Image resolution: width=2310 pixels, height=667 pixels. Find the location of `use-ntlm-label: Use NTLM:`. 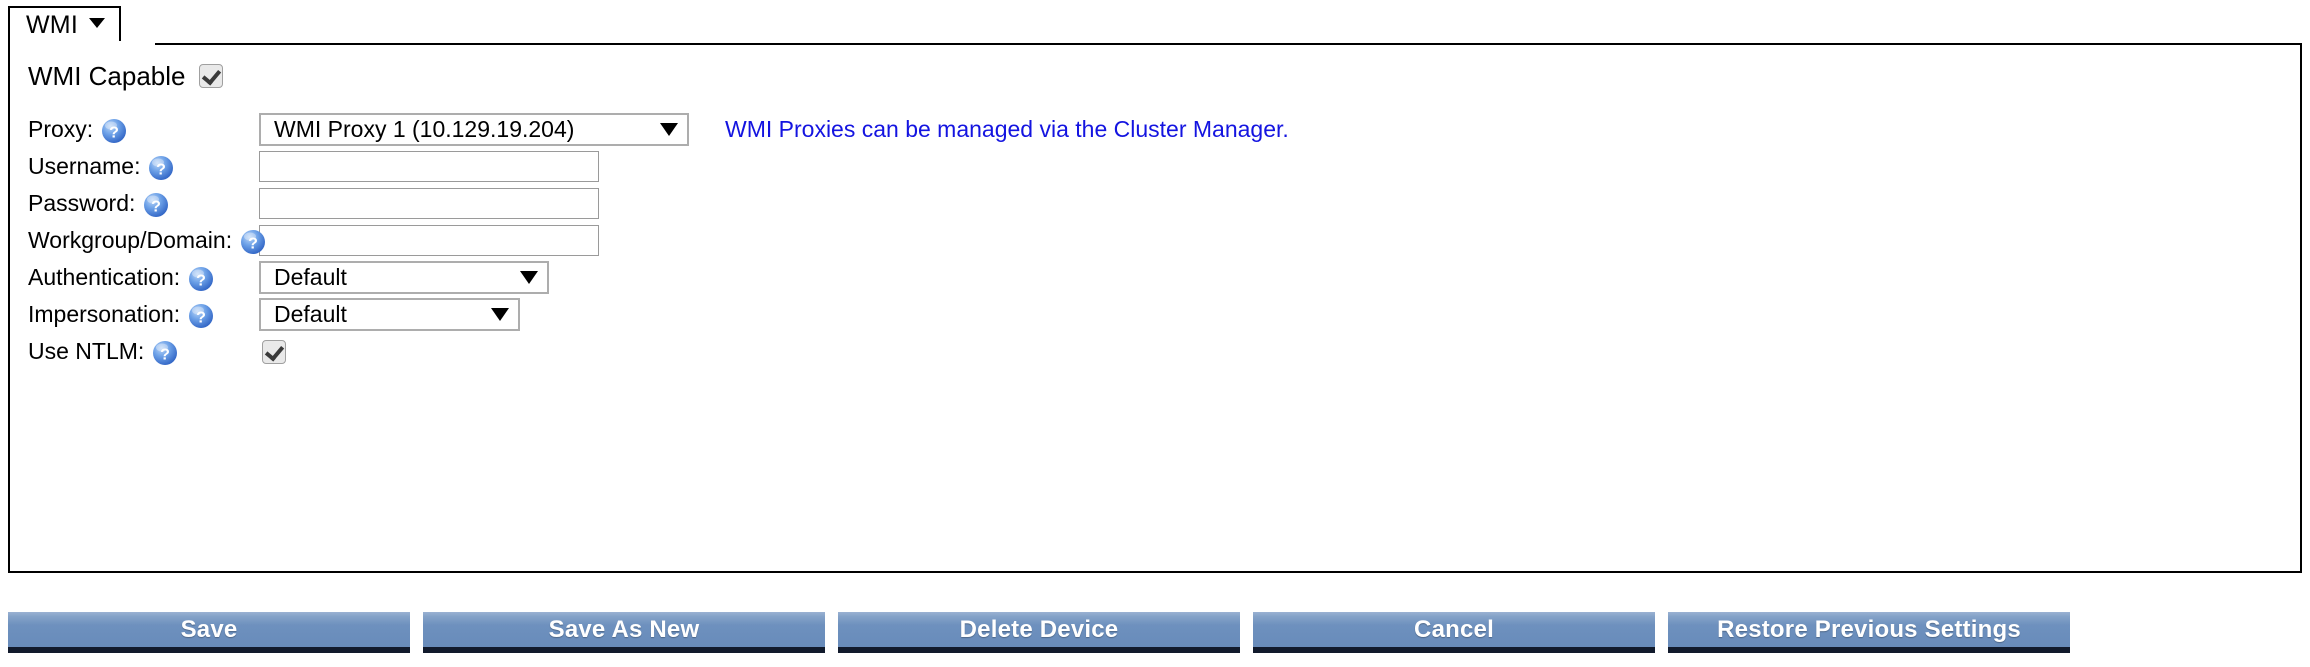

use-ntlm-label: Use NTLM: is located at coordinates (86, 351).